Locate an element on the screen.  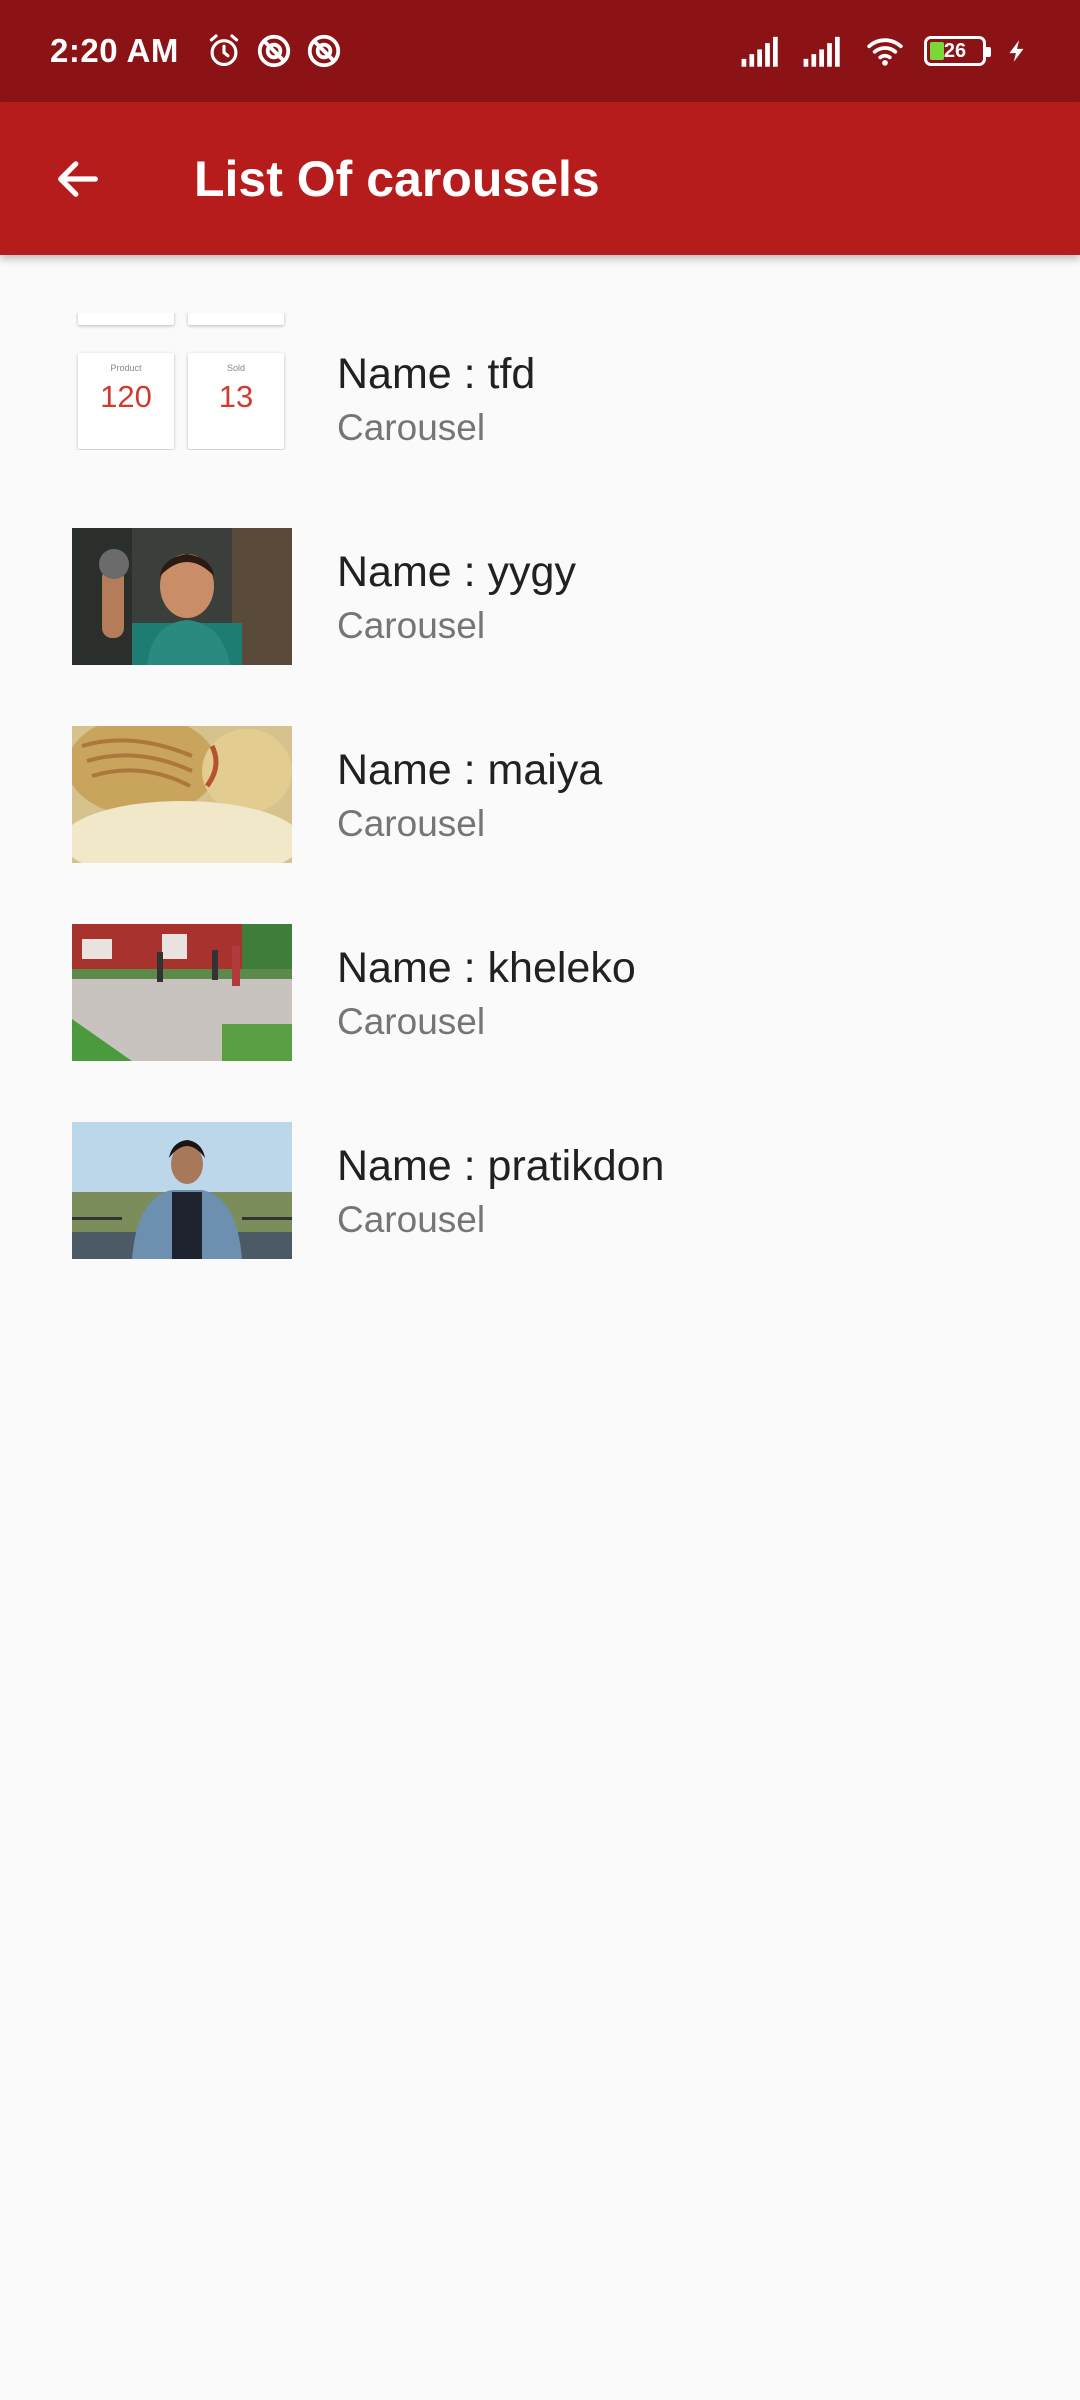
list-item: Name : pratikdon Carousel is located at coordinates (540, 1191).